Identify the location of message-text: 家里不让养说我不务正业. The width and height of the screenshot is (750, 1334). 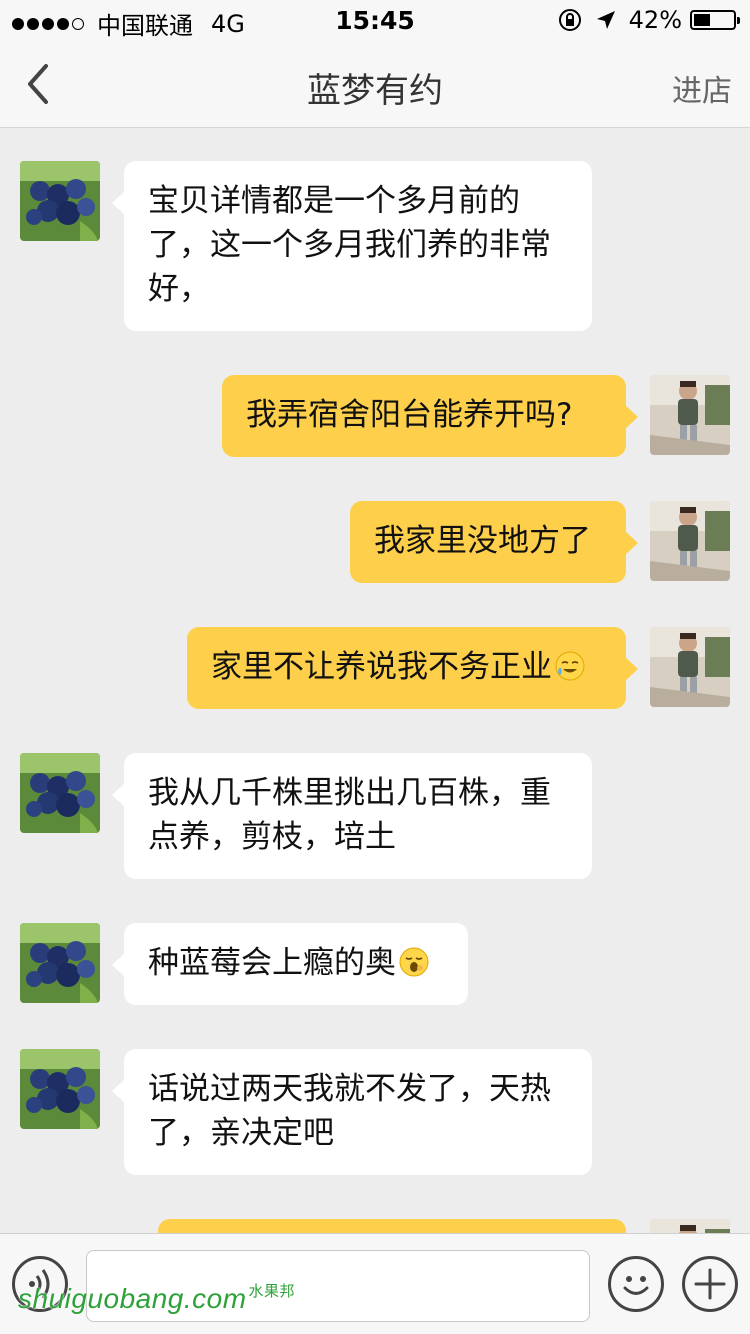
(381, 667).